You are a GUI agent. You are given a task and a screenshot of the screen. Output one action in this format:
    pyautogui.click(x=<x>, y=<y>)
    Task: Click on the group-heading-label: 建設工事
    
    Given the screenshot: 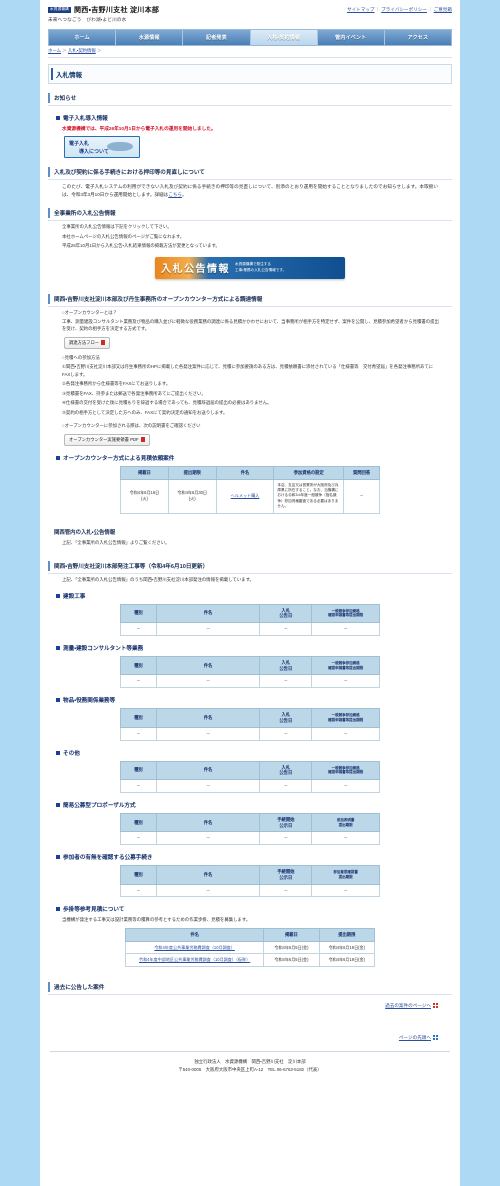 What is the action you would take?
    pyautogui.click(x=74, y=596)
    